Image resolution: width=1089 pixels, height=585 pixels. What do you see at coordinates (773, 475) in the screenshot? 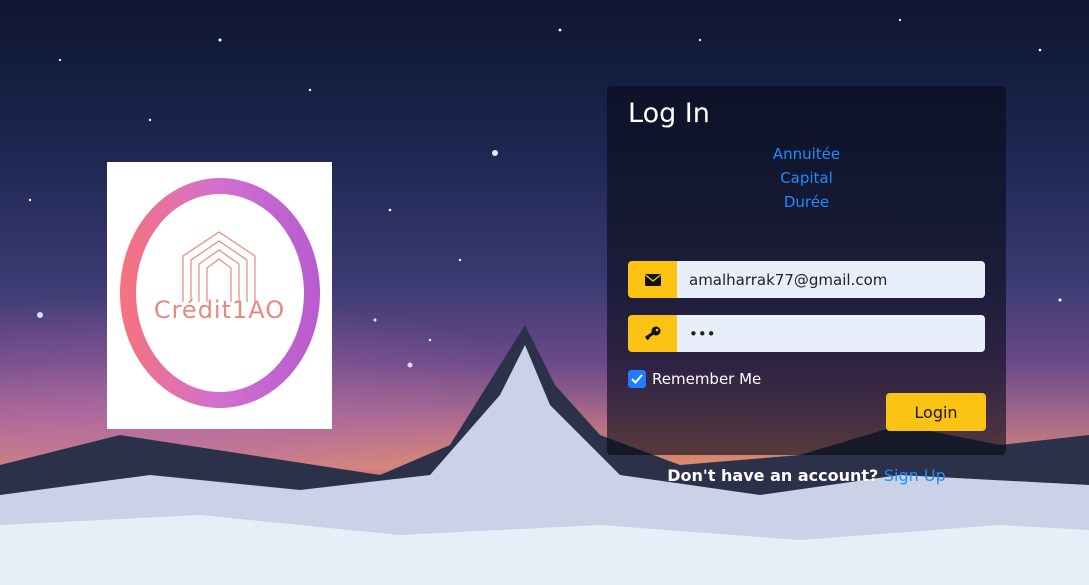
I see `signup-text: Don't have an account?` at bounding box center [773, 475].